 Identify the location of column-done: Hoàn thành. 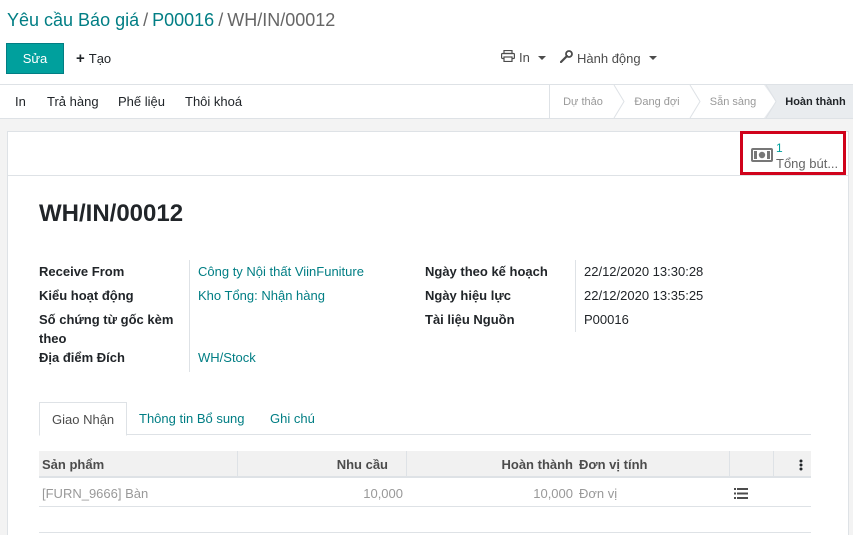
(490, 464).